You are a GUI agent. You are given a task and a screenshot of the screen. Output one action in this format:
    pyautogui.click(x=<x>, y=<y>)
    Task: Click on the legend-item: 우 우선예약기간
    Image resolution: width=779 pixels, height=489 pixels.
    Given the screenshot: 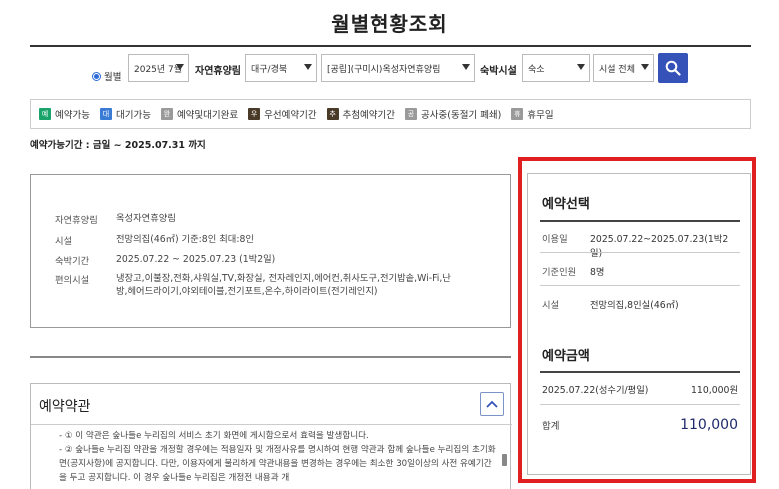 What is the action you would take?
    pyautogui.click(x=282, y=114)
    